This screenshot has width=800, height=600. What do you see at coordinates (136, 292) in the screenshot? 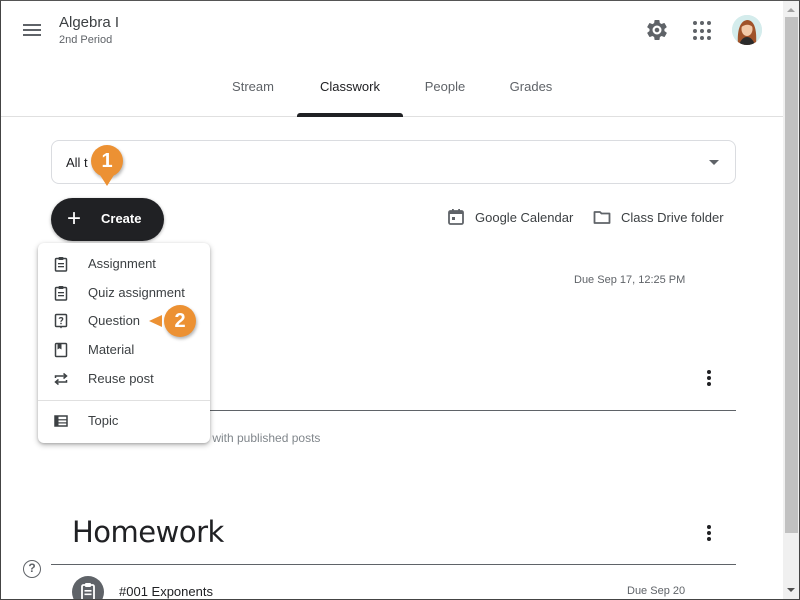
I see `menu-item-label: Quiz assignment` at bounding box center [136, 292].